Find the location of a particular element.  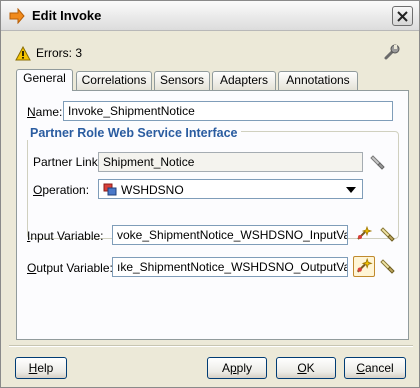

invoke-arrow-icon is located at coordinates (17, 16).